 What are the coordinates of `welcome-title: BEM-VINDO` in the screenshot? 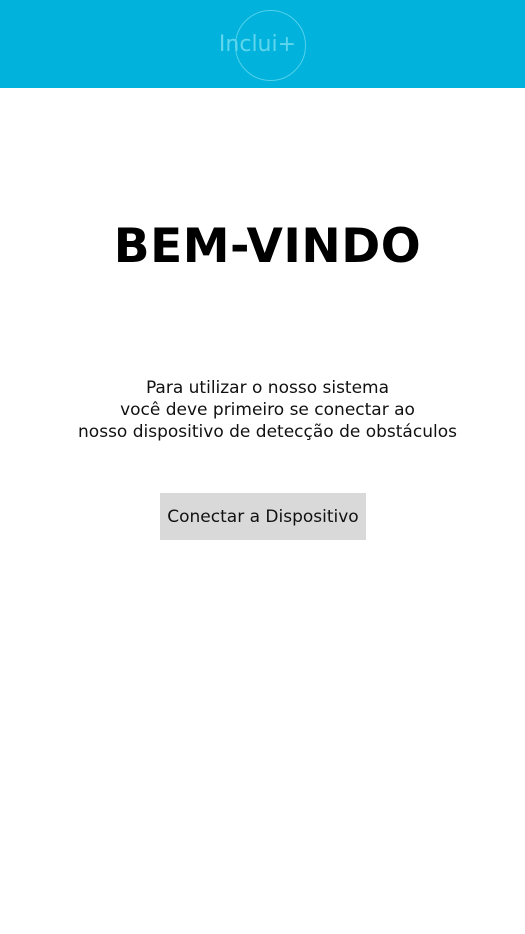 It's located at (267, 246).